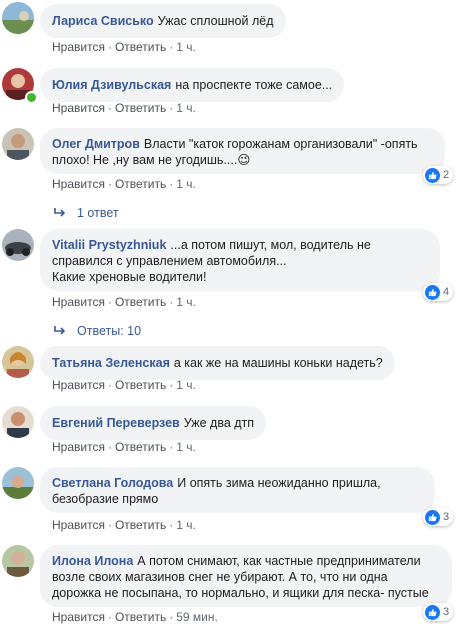  What do you see at coordinates (129, 277) in the screenshot?
I see `comment-text-line2: Какие хреновые водители!` at bounding box center [129, 277].